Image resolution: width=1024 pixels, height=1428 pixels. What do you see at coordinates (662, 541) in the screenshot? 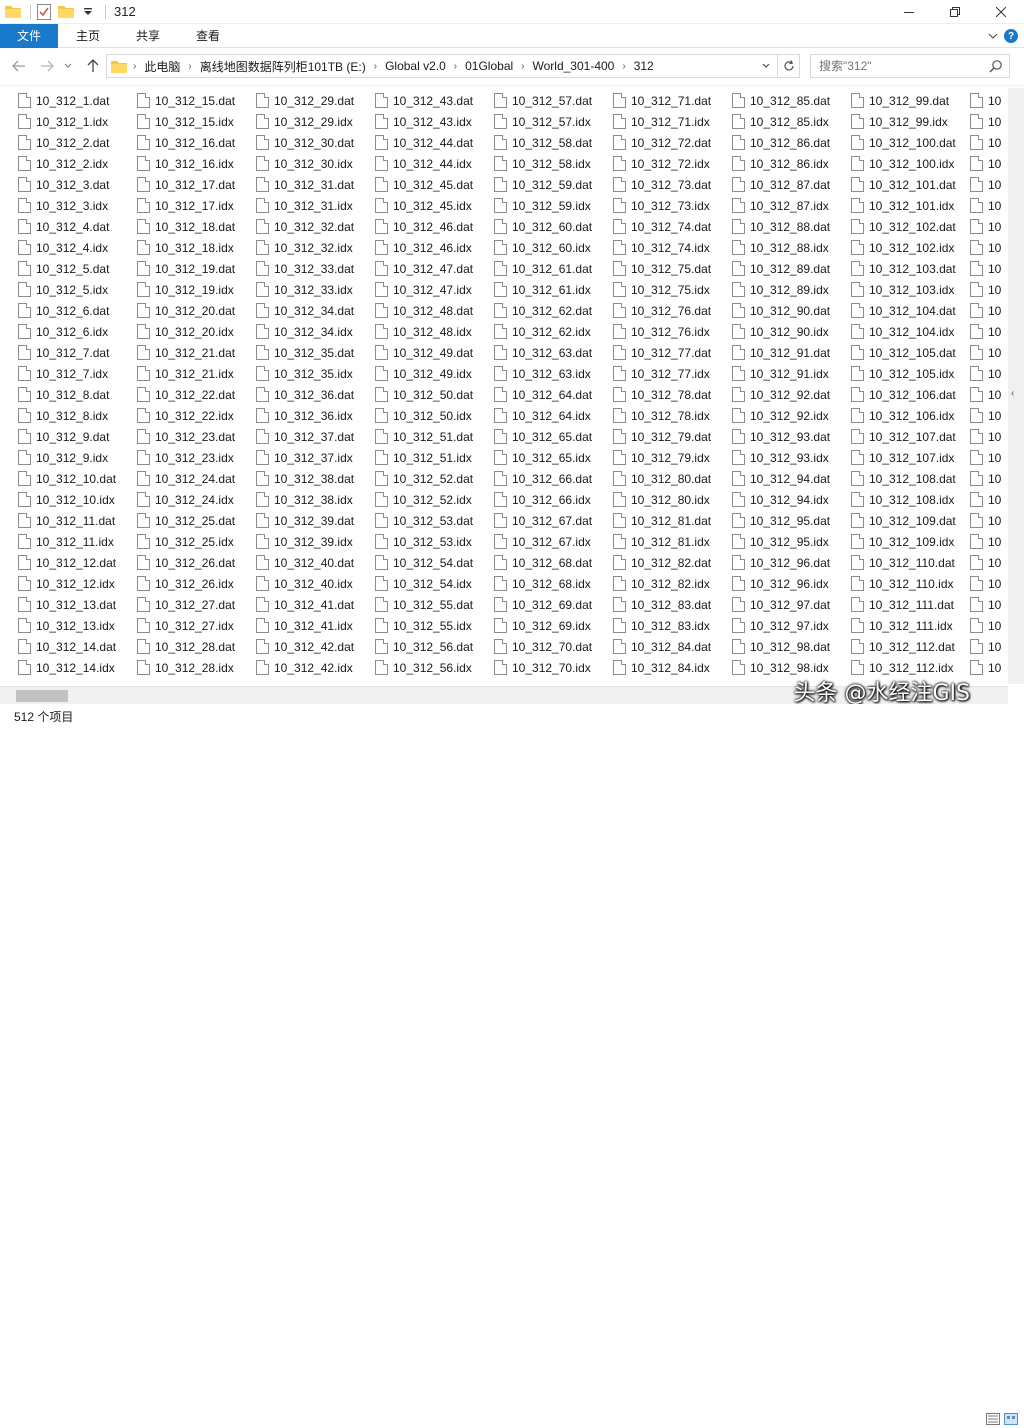
I see `file-item: 10_312_81.idx` at bounding box center [662, 541].